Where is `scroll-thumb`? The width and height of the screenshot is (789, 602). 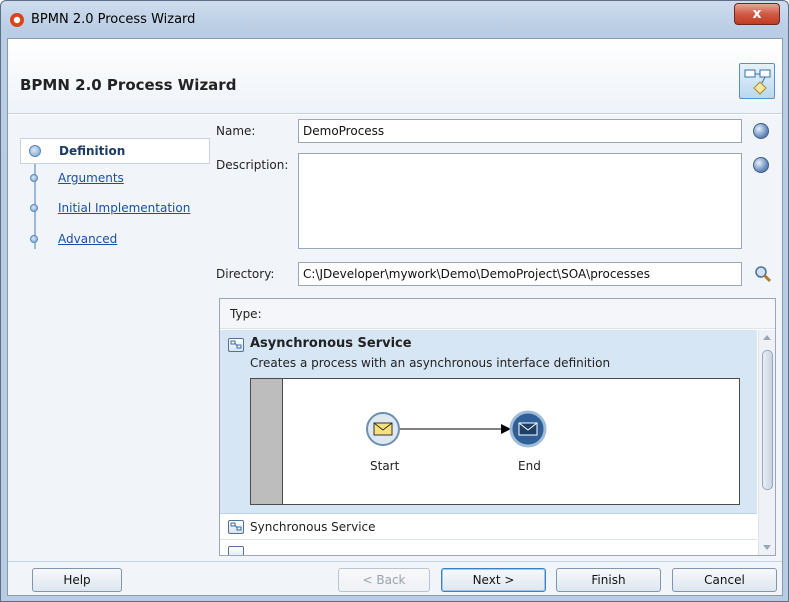 scroll-thumb is located at coordinates (767, 420).